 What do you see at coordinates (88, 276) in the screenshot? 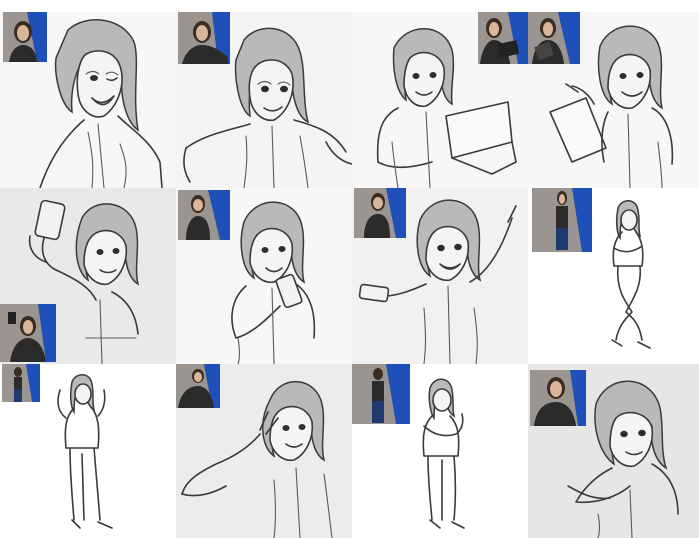
I see `panel-selfie` at bounding box center [88, 276].